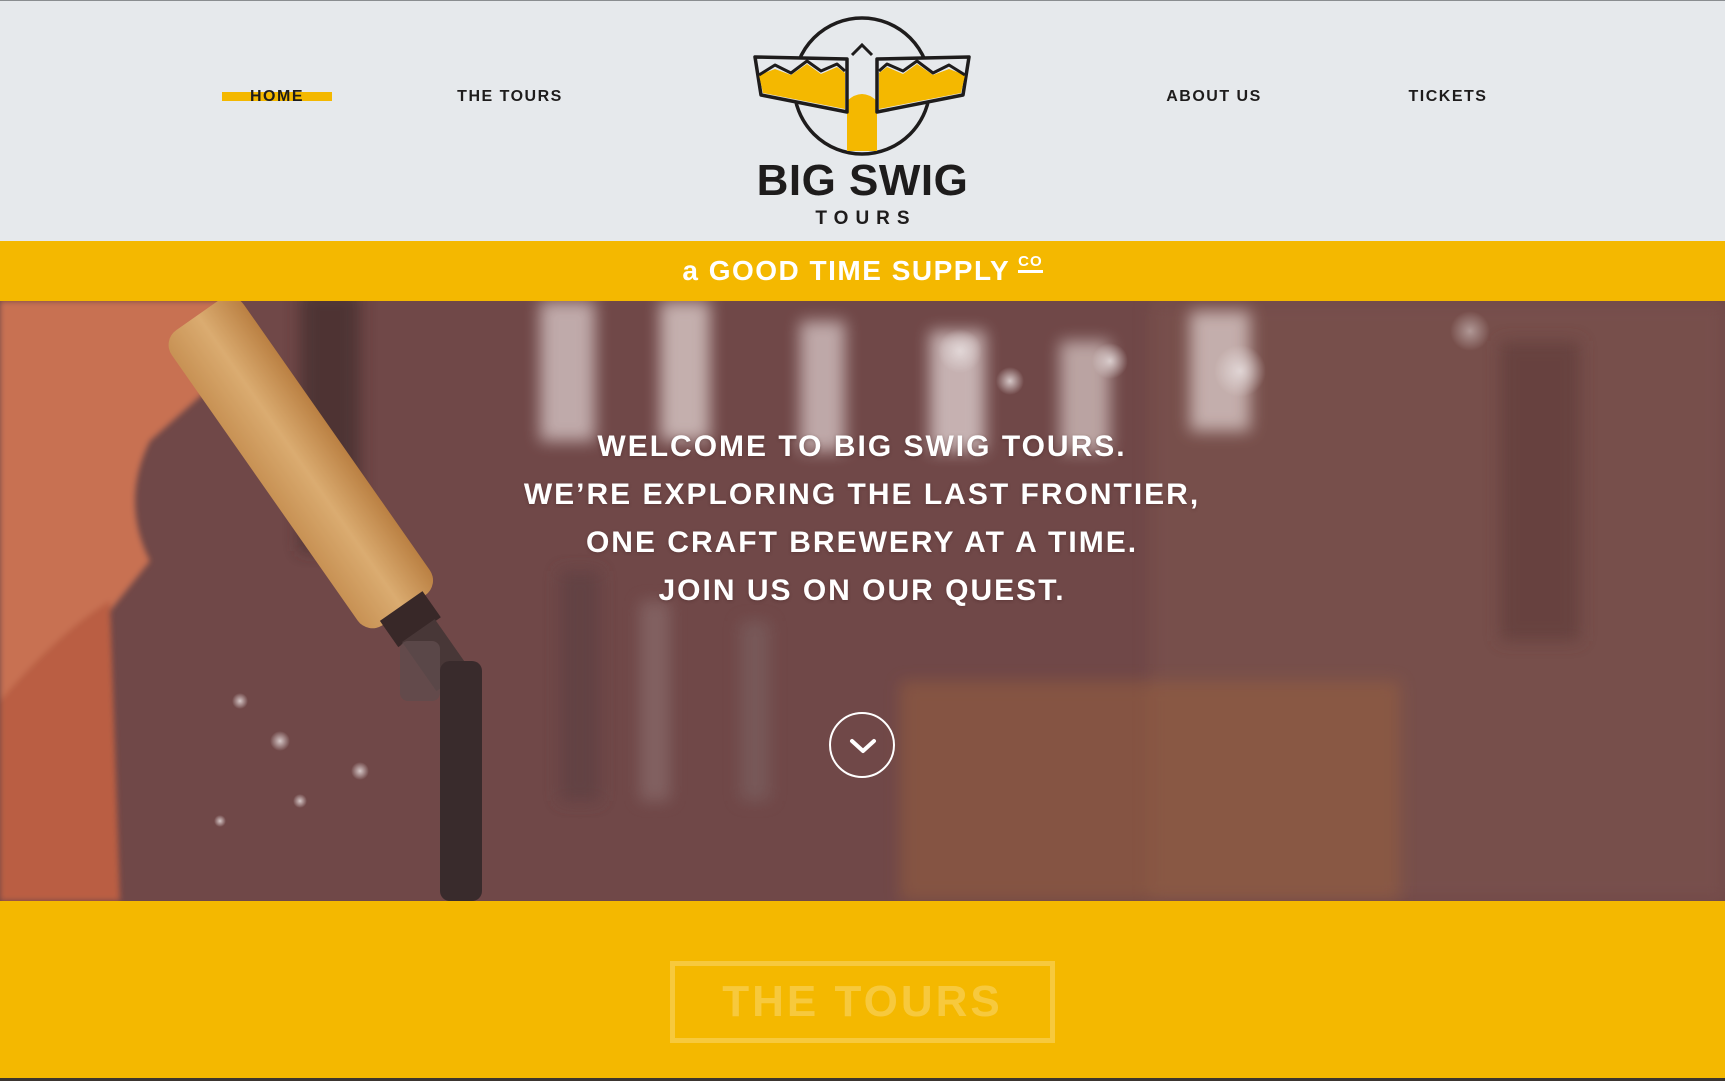 The image size is (1725, 1081). I want to click on logo-name: BIG SWIG, so click(862, 180).